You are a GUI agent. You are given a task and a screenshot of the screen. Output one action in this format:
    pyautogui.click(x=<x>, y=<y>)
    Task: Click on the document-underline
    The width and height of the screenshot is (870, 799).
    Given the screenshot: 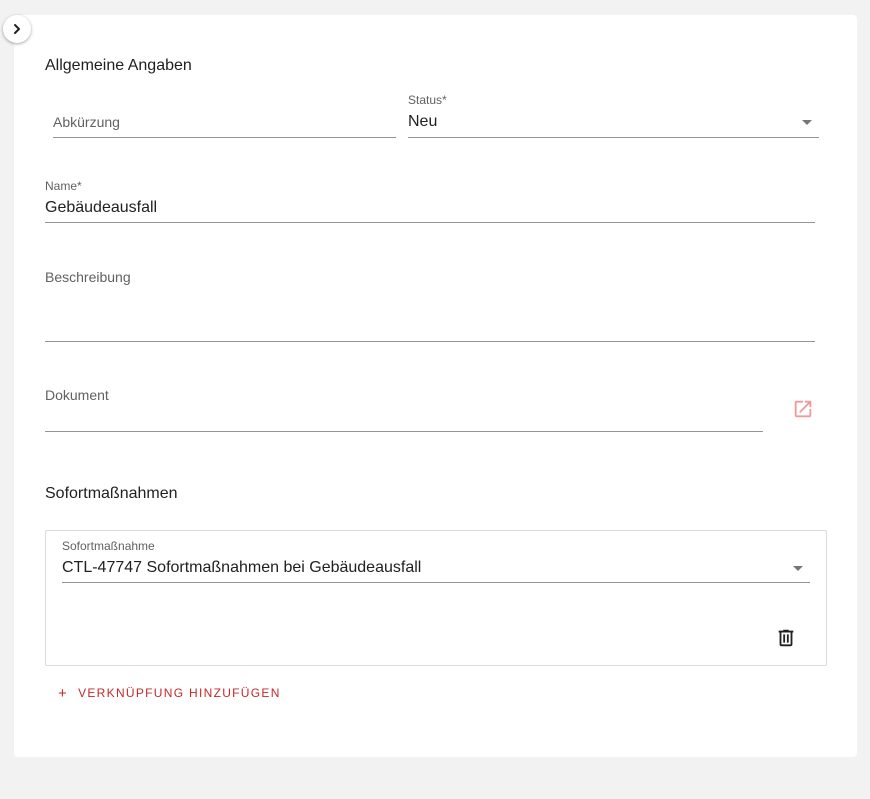 What is the action you would take?
    pyautogui.click(x=404, y=431)
    